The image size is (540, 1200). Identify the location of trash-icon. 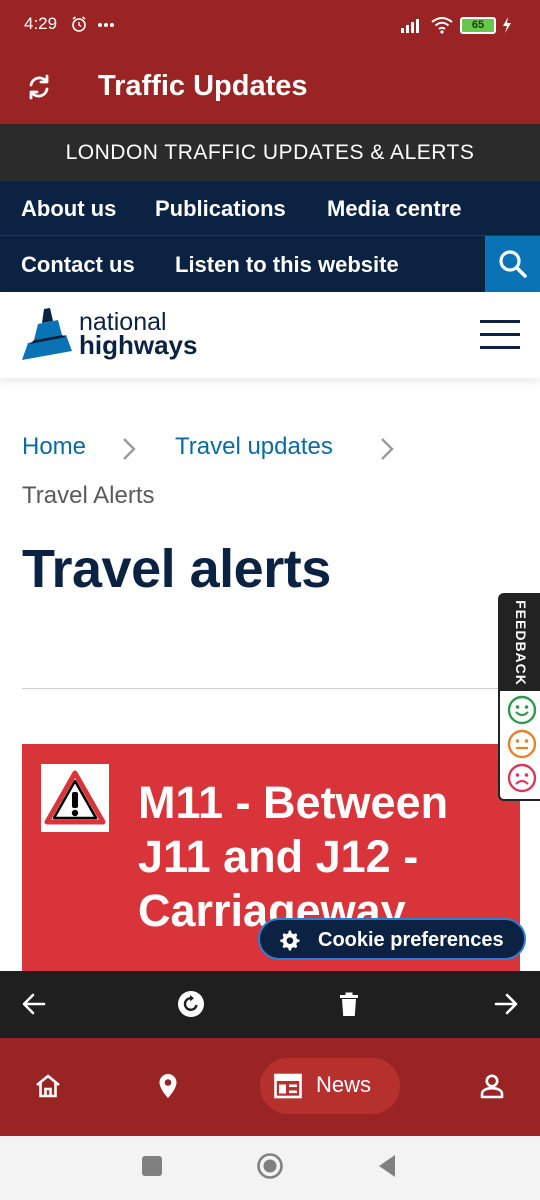
(349, 1004).